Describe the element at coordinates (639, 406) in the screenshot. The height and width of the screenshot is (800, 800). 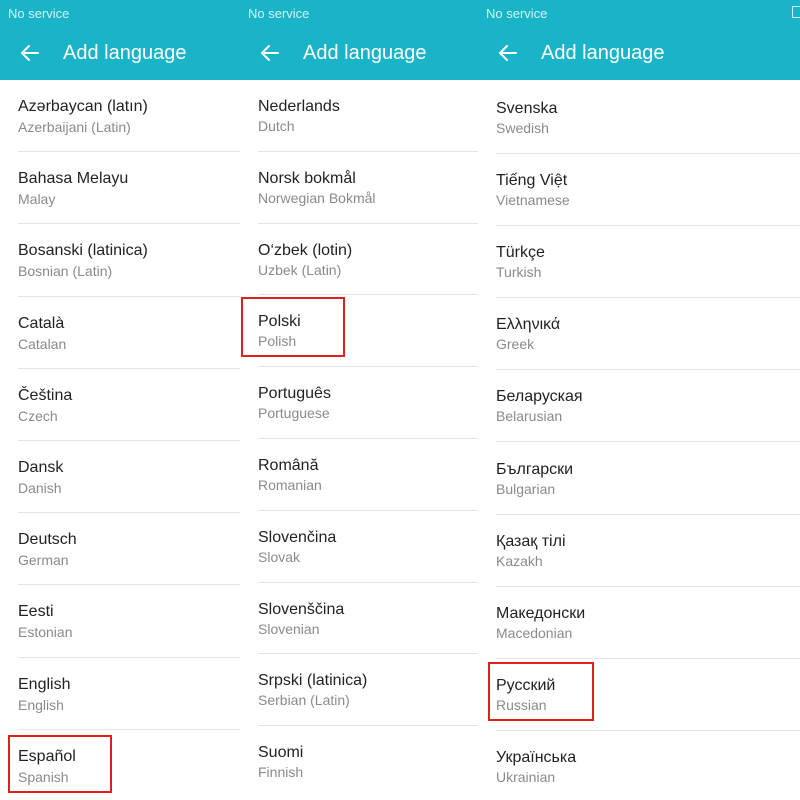
I see `language-item: Беларуская Belarusian` at that location.